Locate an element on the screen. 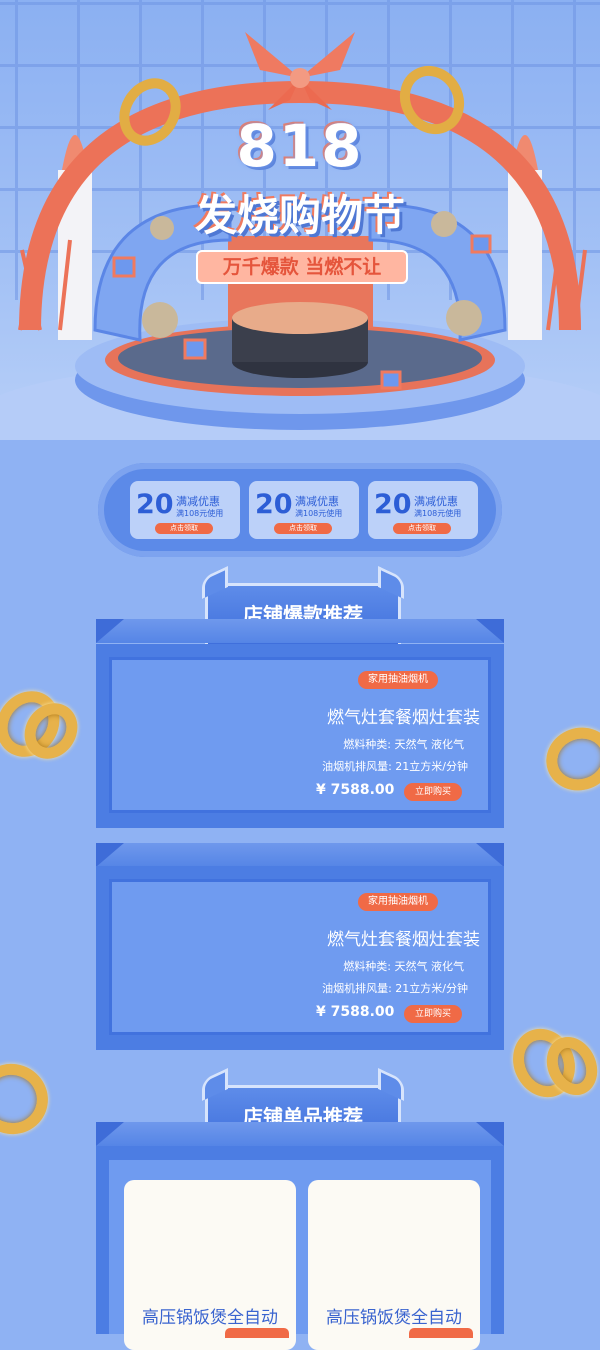  single-box-lid is located at coordinates (300, 1134).